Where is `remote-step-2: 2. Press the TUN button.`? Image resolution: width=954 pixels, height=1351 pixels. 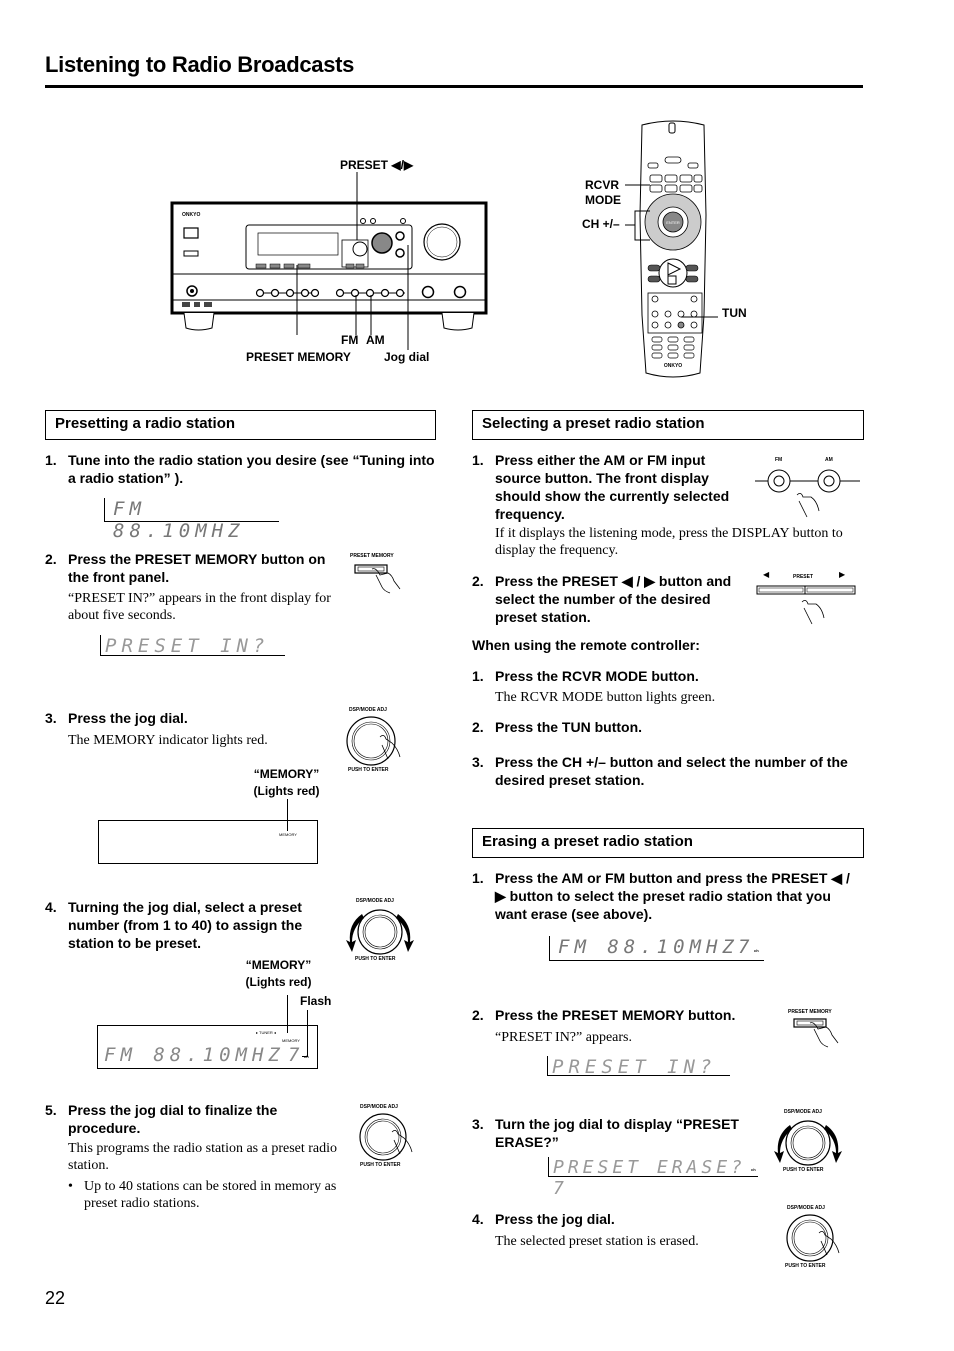 remote-step-2: 2. Press the TUN button. is located at coordinates (667, 727).